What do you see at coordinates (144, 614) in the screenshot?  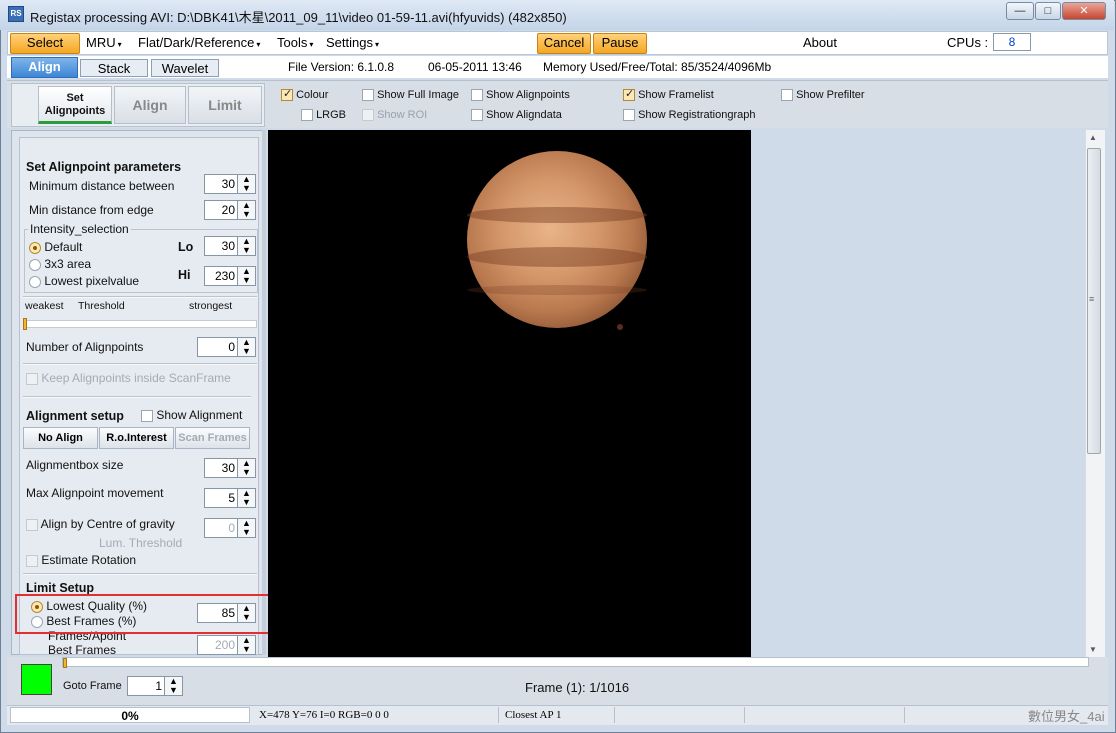 I see `highlight-box` at bounding box center [144, 614].